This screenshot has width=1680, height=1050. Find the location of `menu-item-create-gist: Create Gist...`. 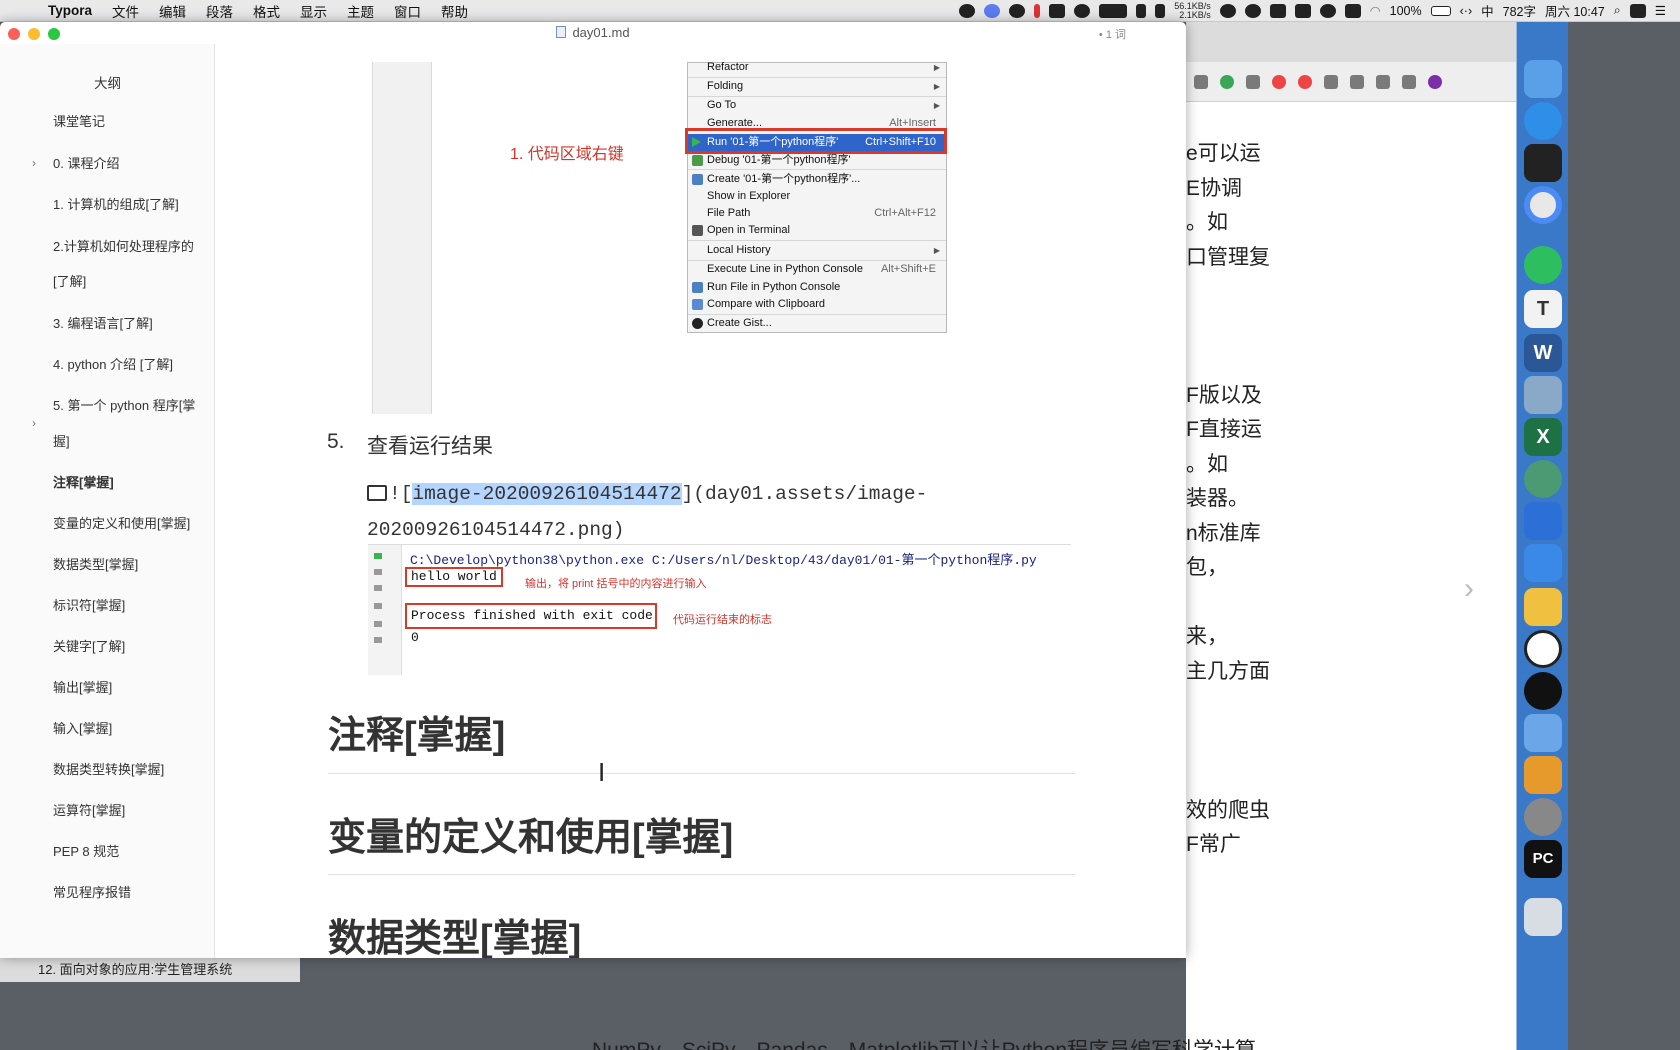

menu-item-create-gist: Create Gist... is located at coordinates (817, 323).